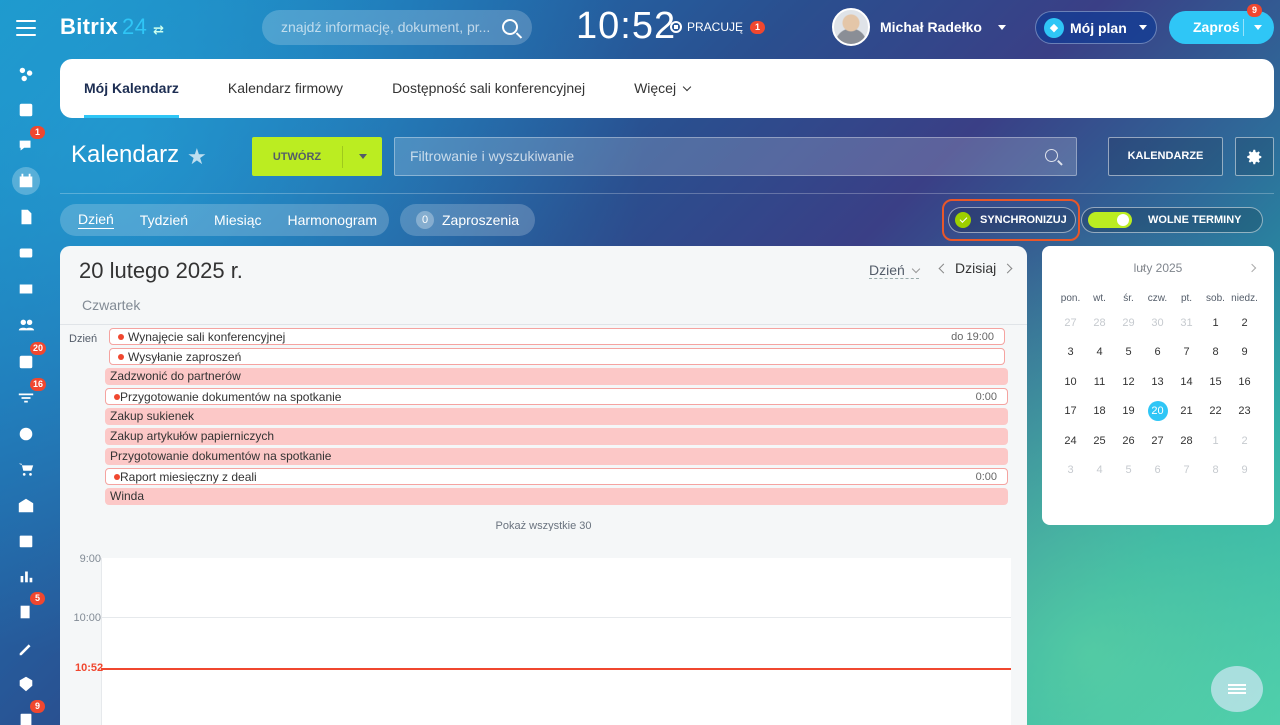 This screenshot has width=1280, height=725. I want to click on mini-calendar-day: 13, so click(1157, 382).